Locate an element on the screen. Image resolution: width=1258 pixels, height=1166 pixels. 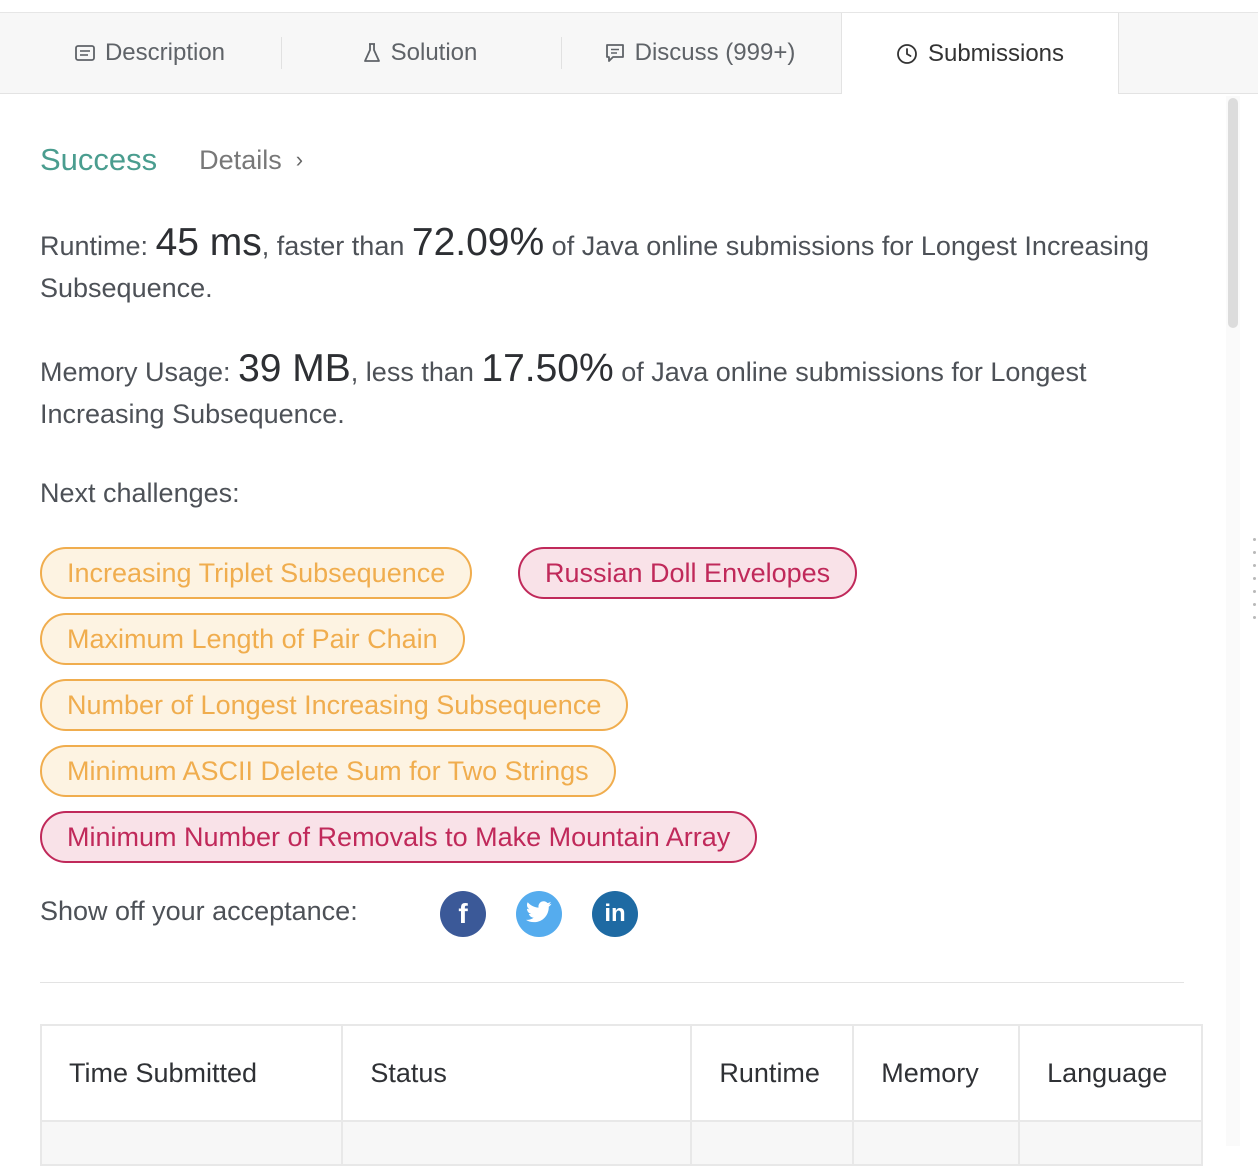
result-header: Success Details › is located at coordinates (171, 160).